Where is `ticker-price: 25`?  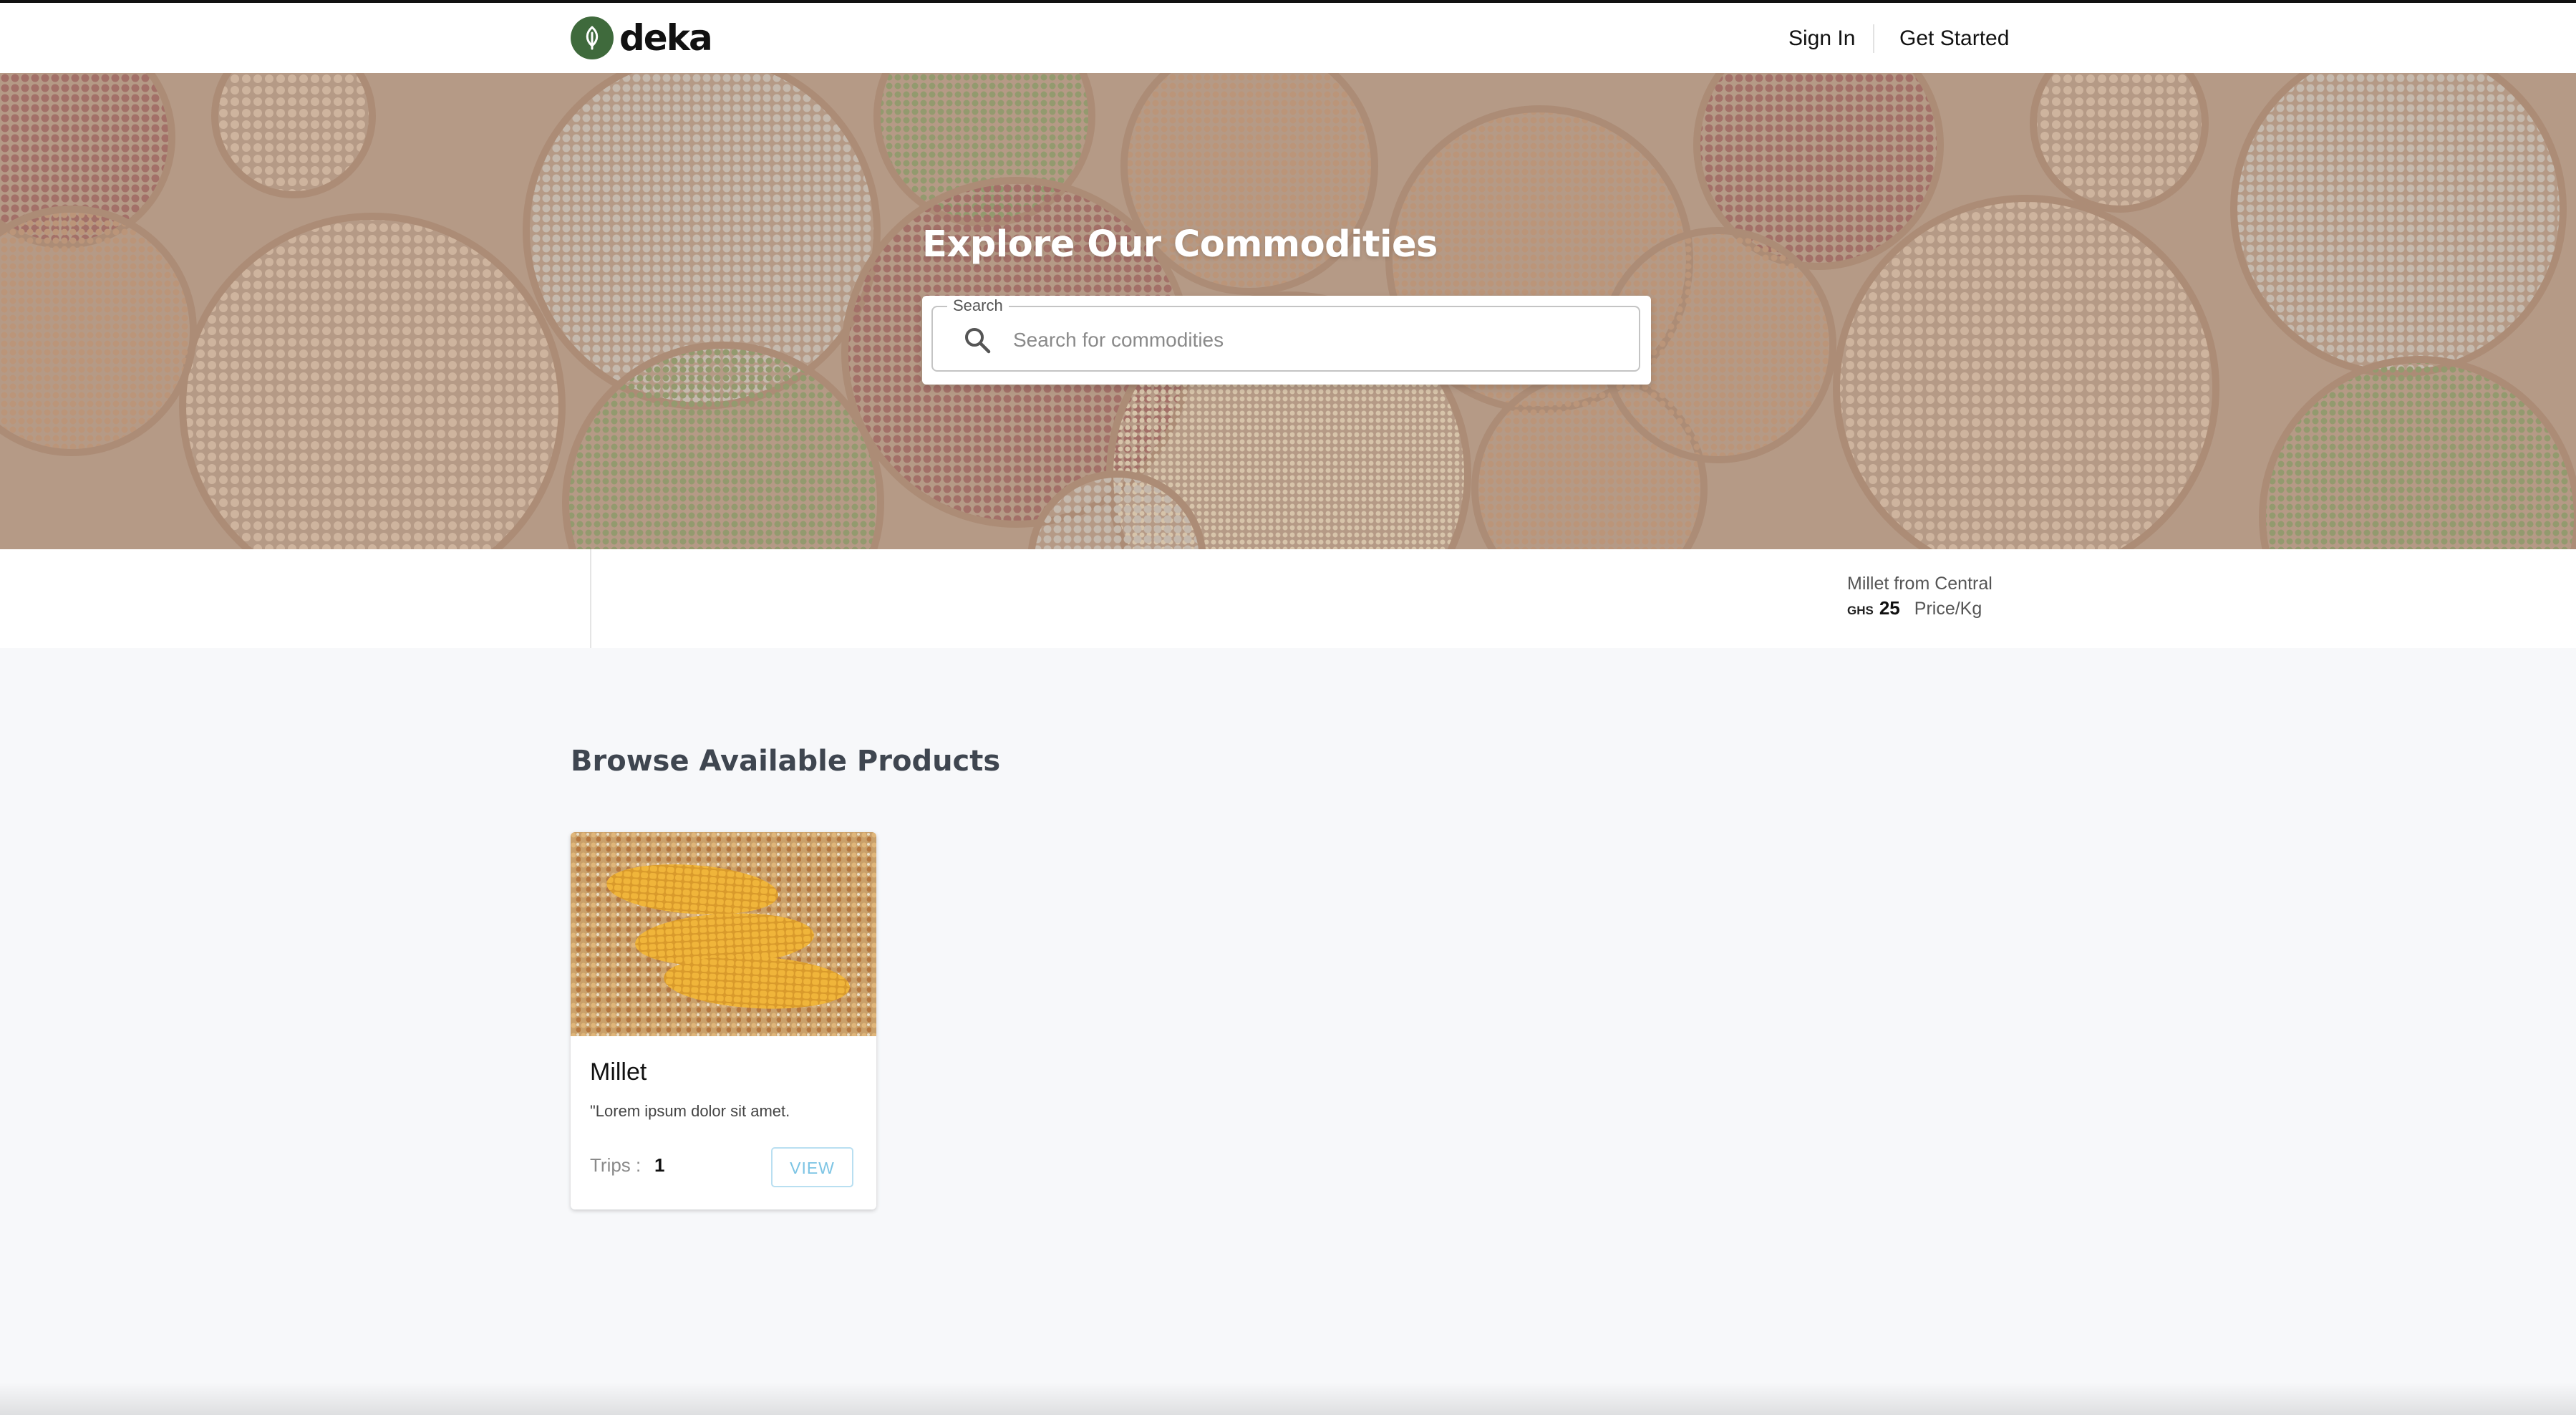 ticker-price: 25 is located at coordinates (1890, 608).